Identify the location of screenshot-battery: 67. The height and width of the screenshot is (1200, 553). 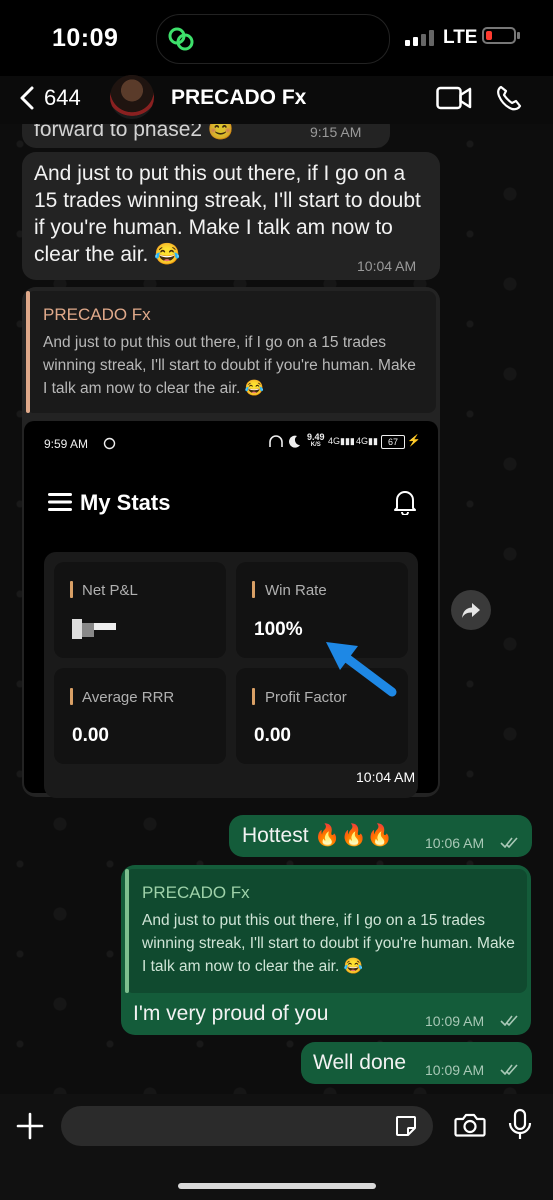
(393, 442).